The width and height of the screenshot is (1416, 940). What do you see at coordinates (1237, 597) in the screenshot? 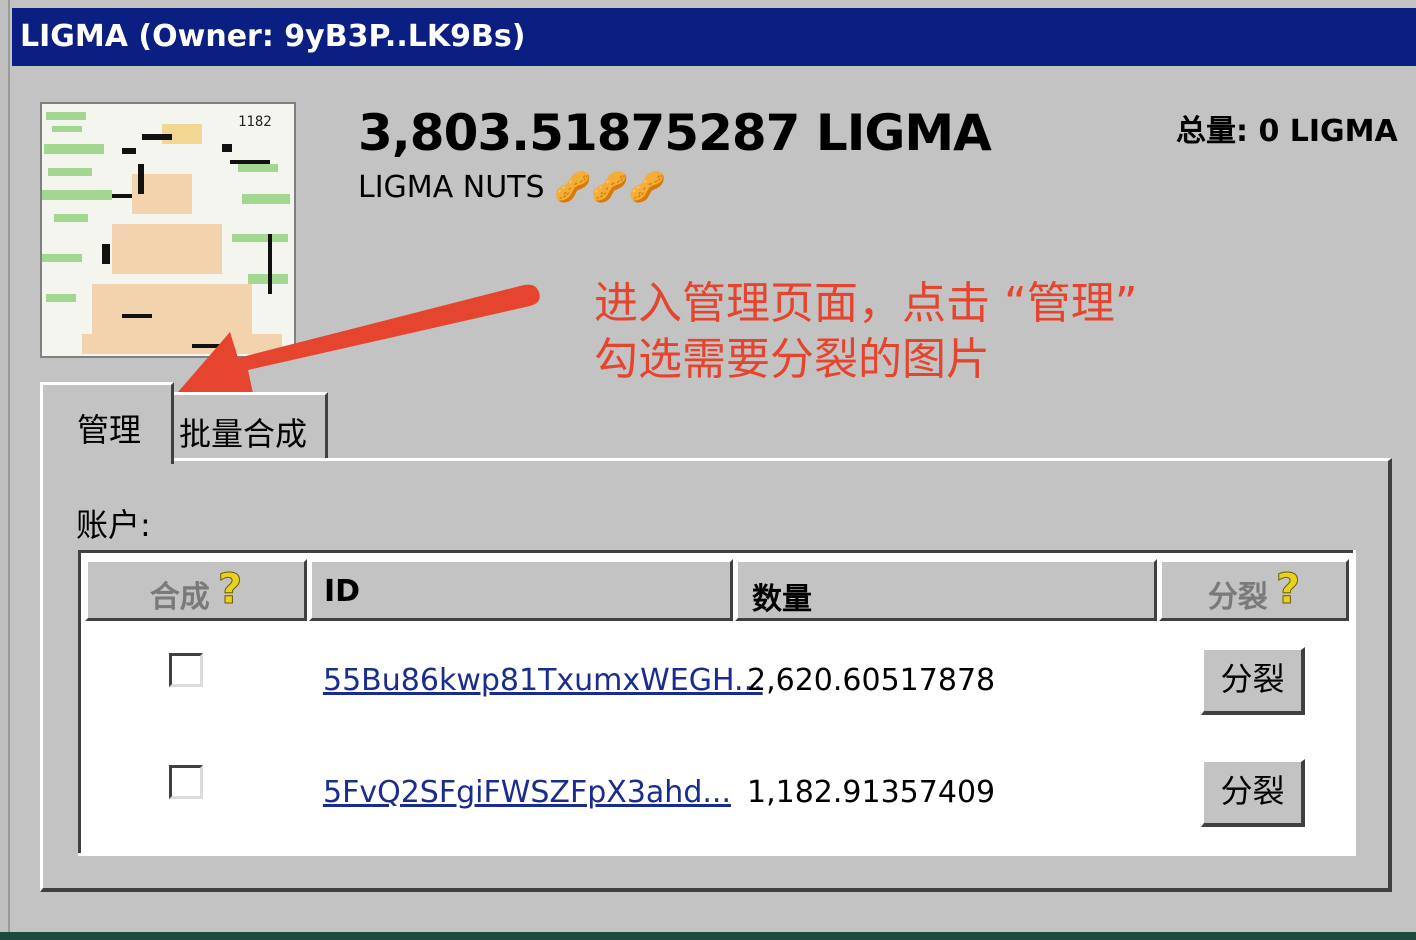
I see `column-header-split-label: 分裂` at bounding box center [1237, 597].